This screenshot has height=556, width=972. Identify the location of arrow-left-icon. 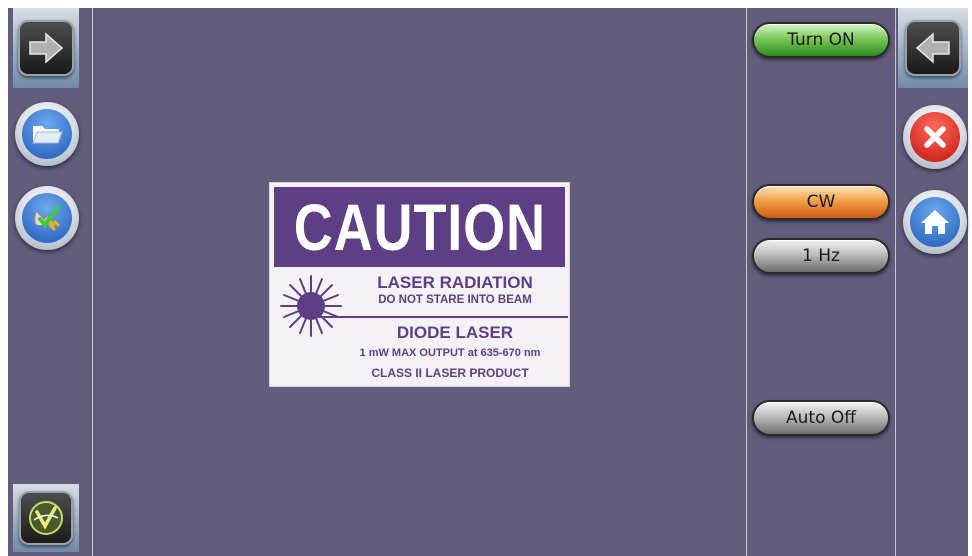
(933, 48).